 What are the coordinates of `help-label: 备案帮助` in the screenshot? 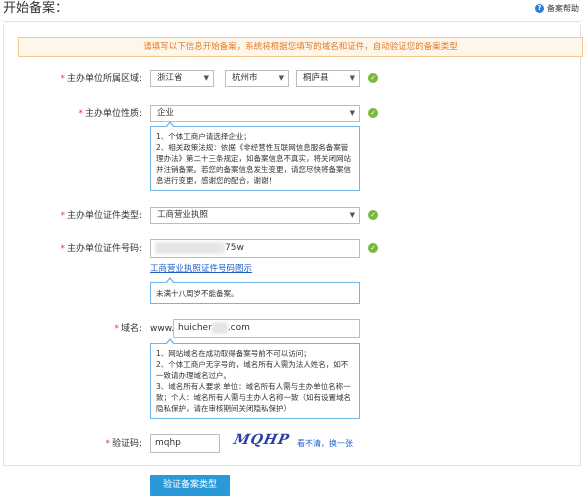 It's located at (563, 8).